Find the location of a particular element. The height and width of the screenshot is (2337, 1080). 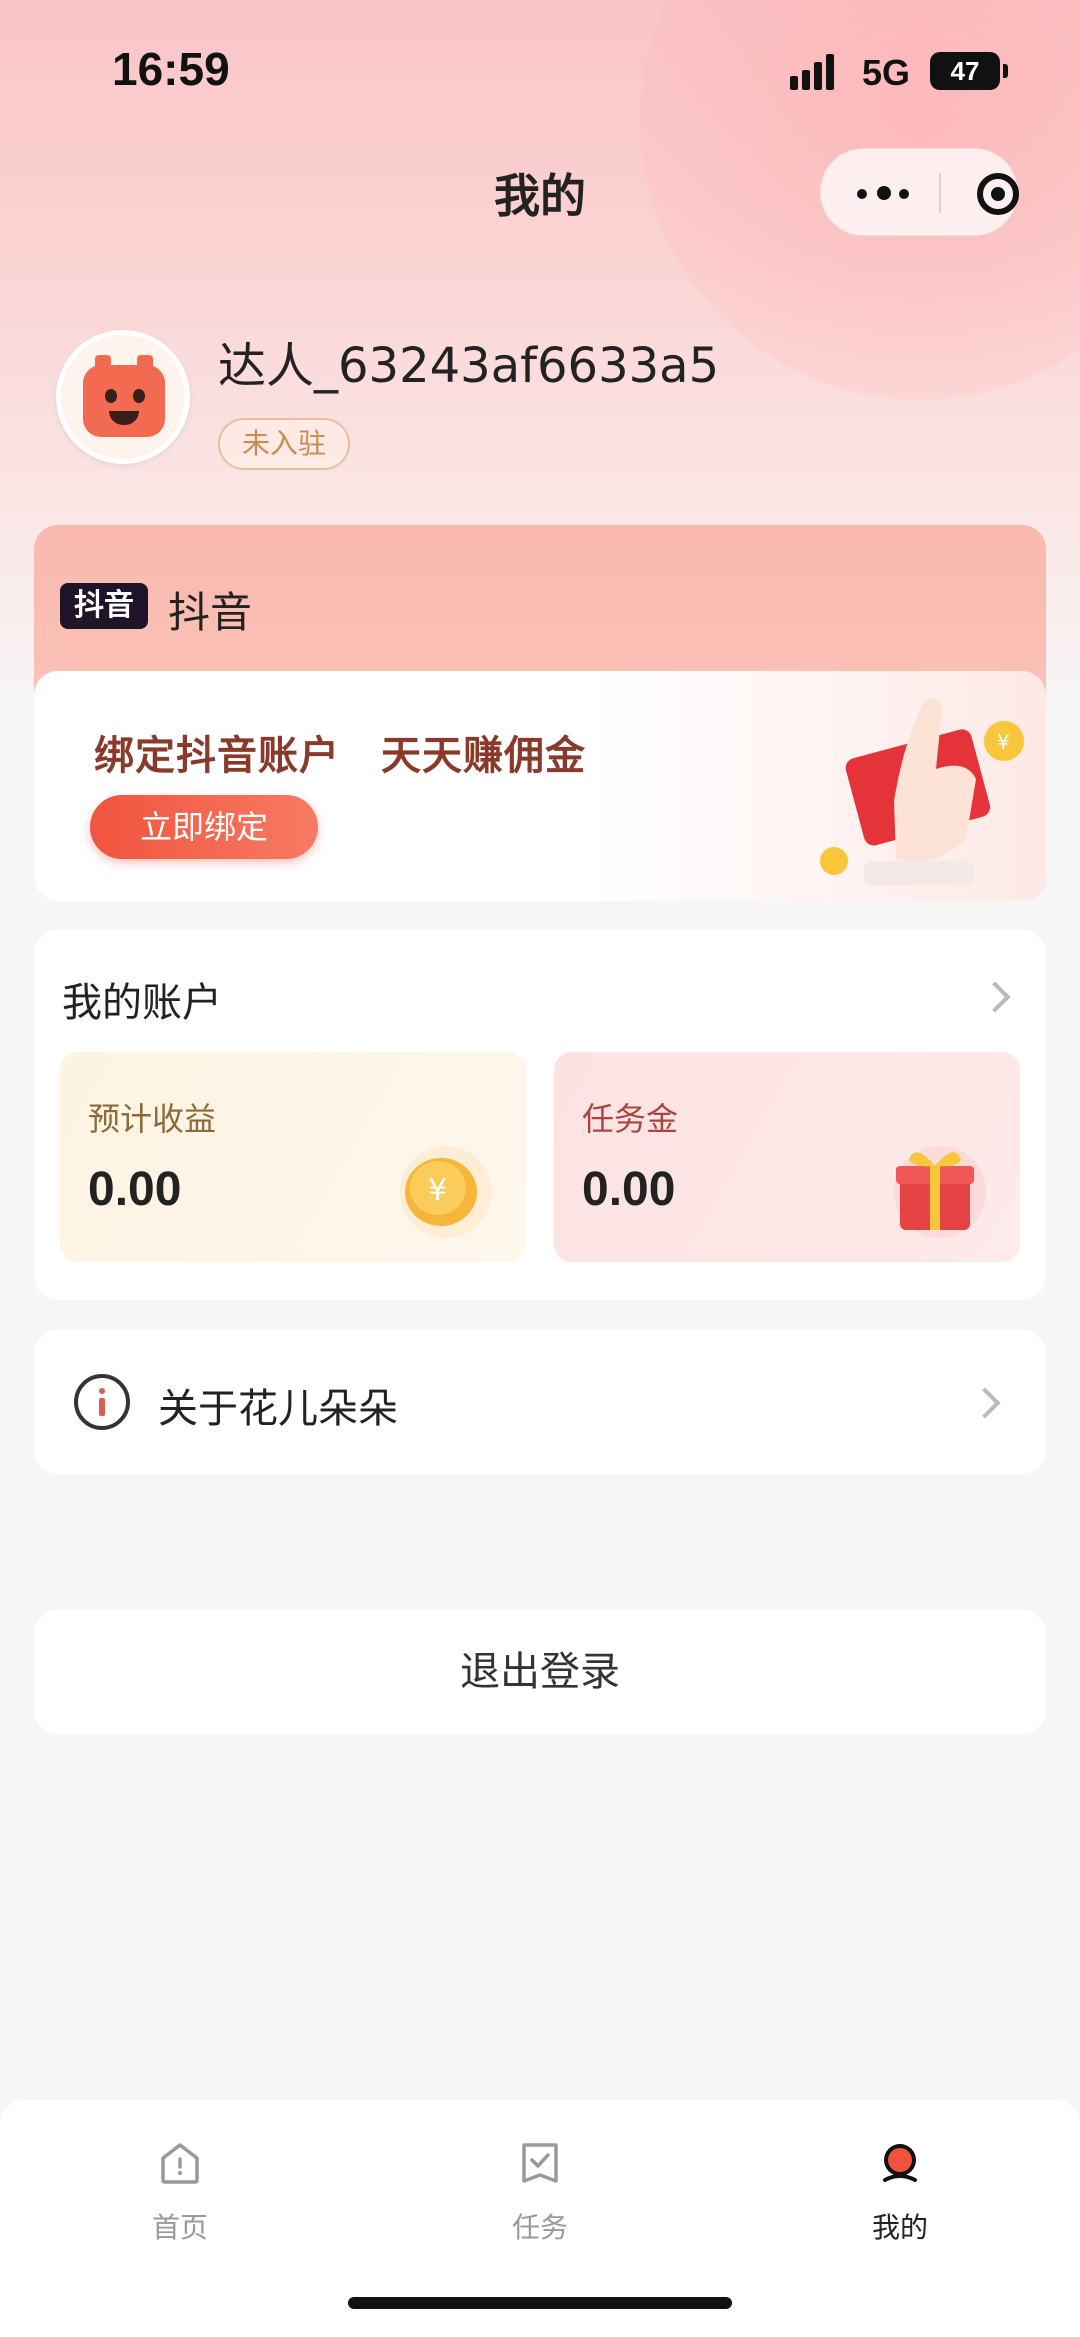

coin-icon: ¥ is located at coordinates (446, 1192).